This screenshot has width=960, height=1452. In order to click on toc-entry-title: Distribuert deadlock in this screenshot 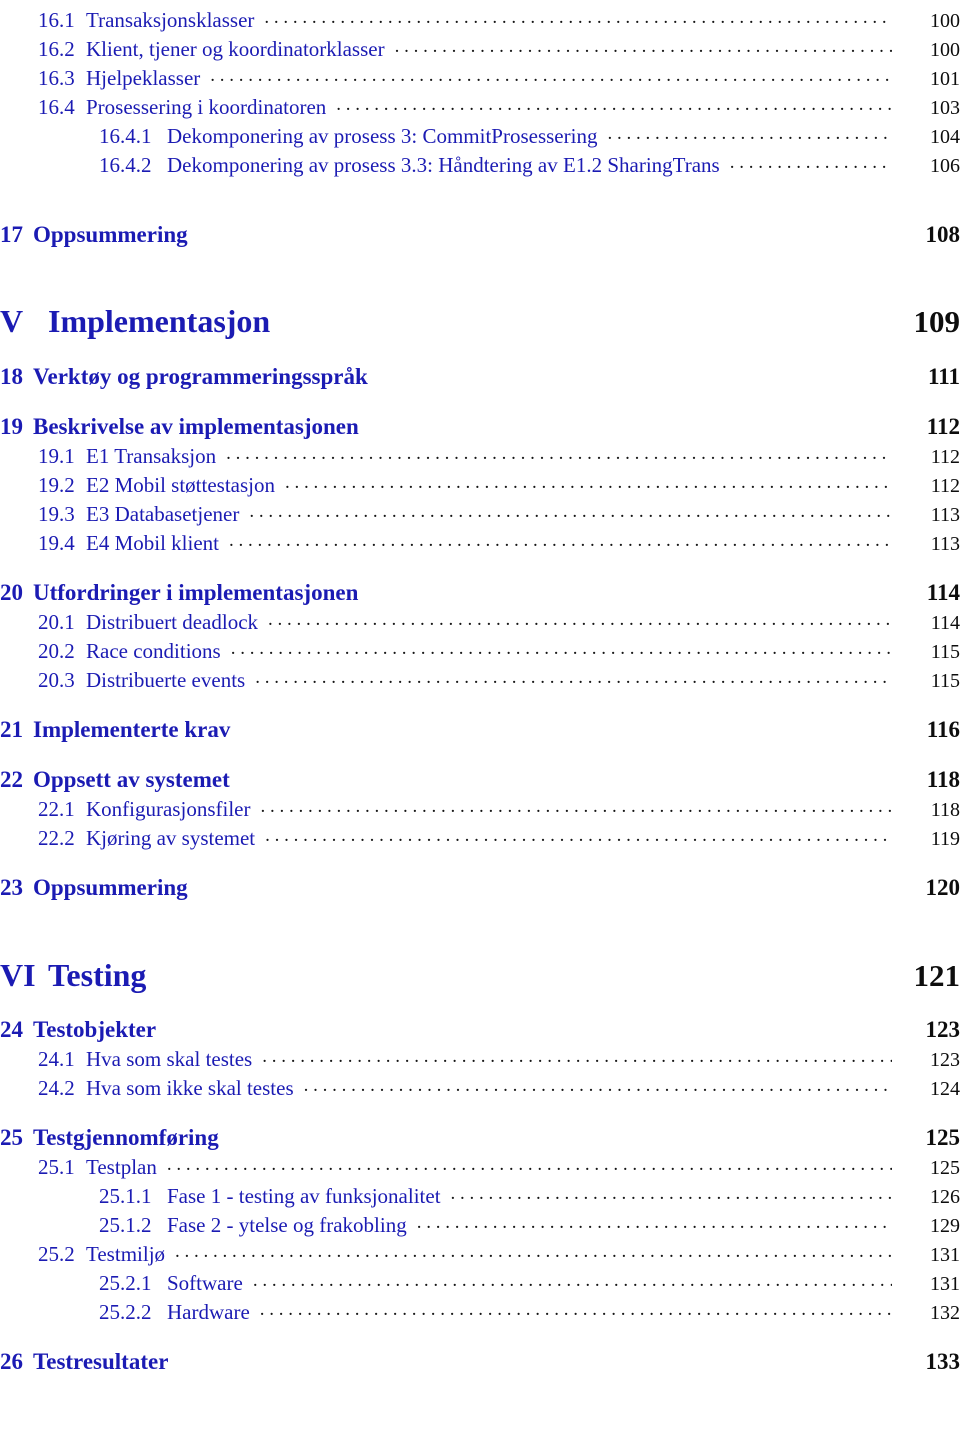, I will do `click(172, 622)`.